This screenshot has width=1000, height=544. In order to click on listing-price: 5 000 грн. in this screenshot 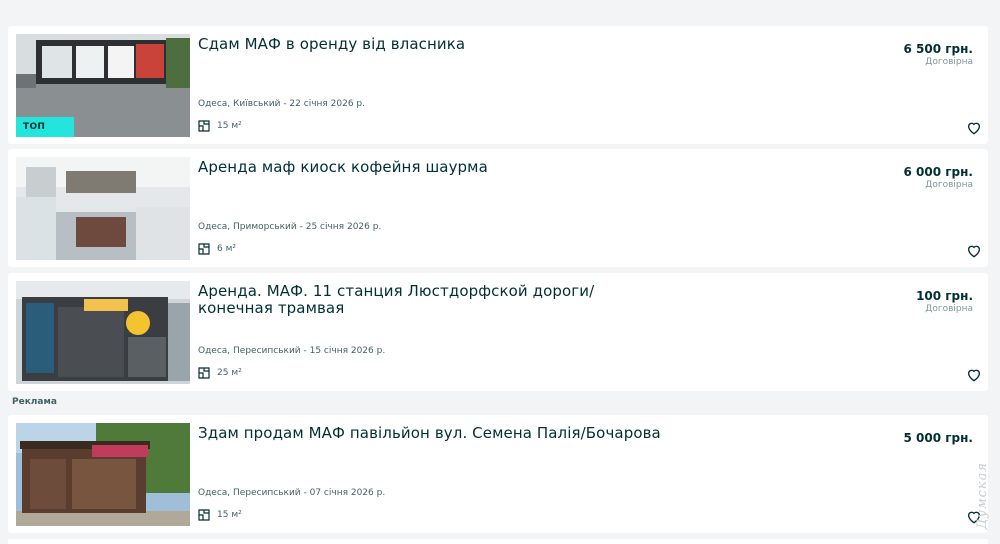, I will do `click(938, 438)`.